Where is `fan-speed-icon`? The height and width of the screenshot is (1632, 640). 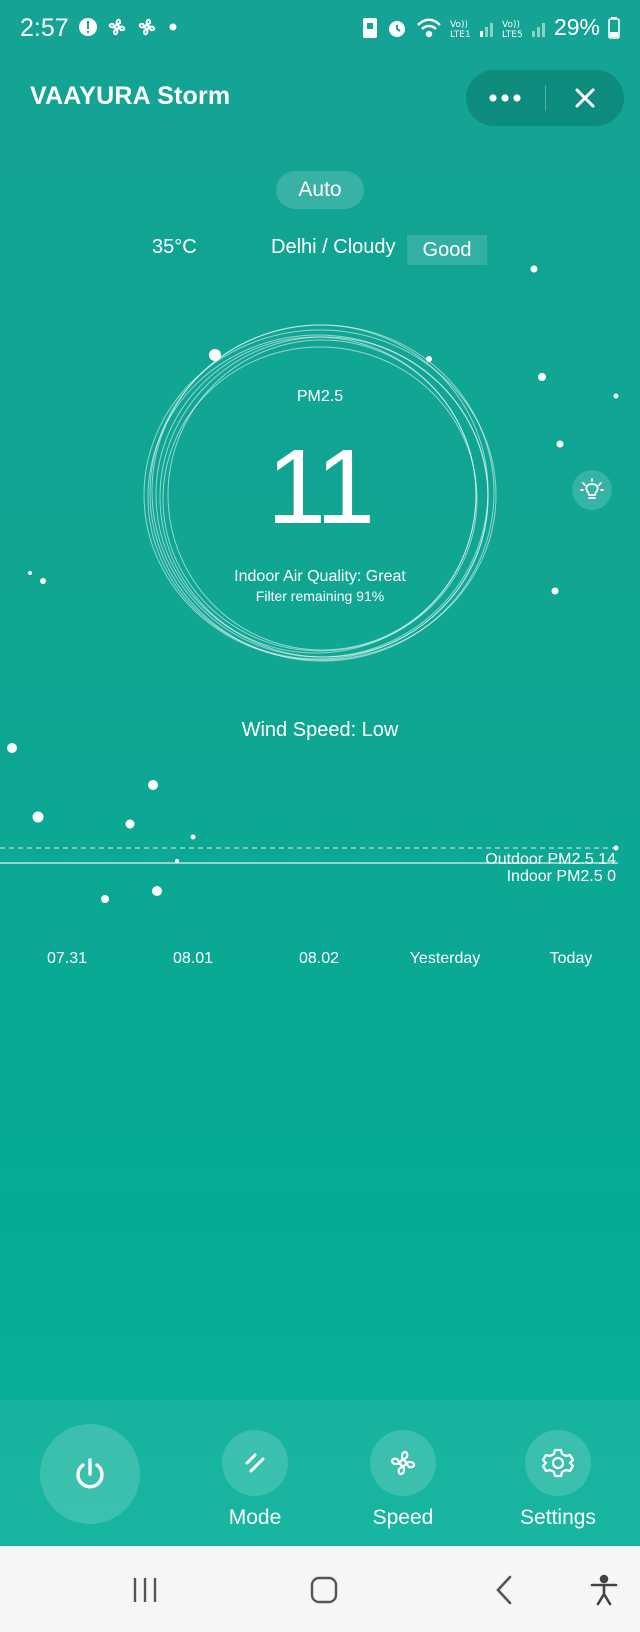
fan-speed-icon is located at coordinates (403, 1463).